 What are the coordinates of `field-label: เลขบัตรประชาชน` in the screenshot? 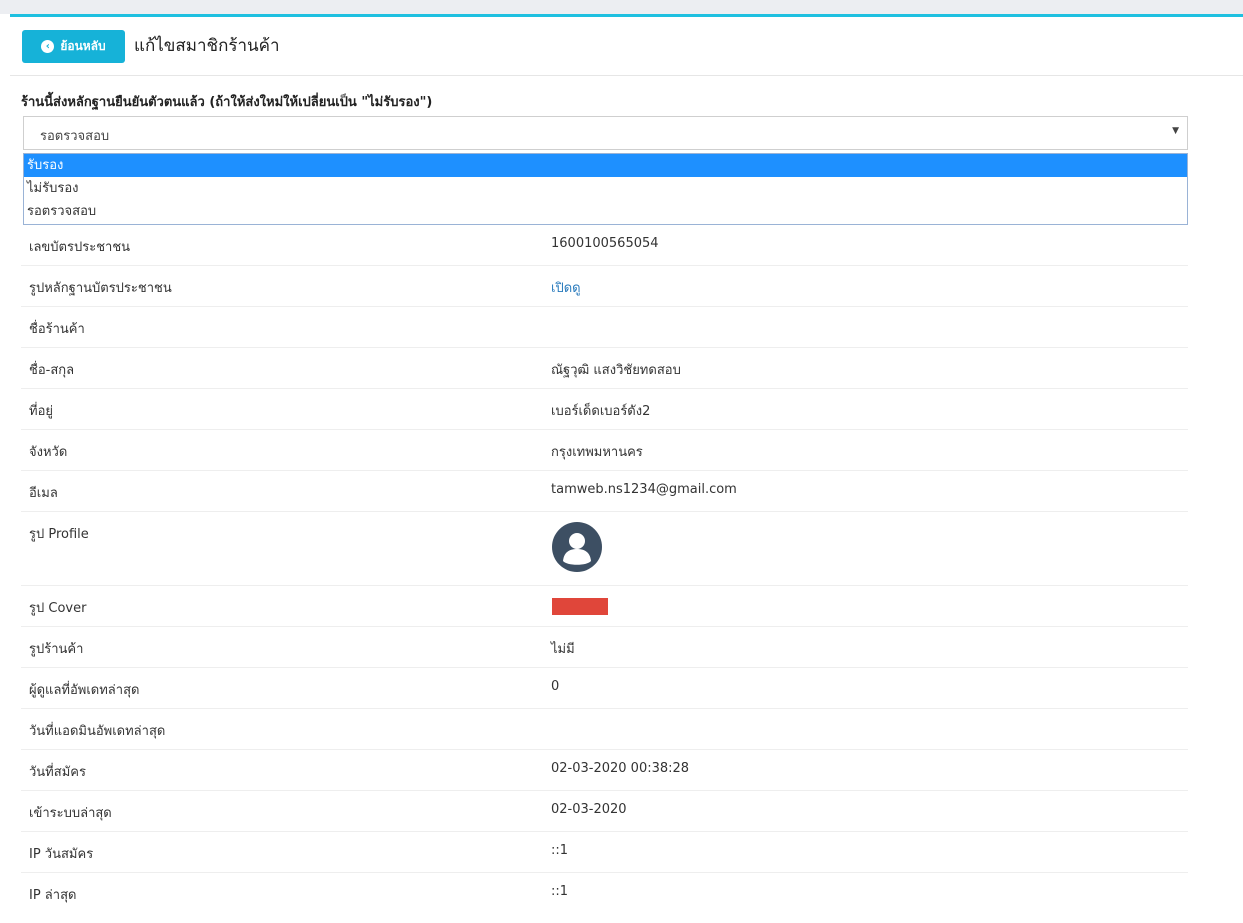 It's located at (80, 247).